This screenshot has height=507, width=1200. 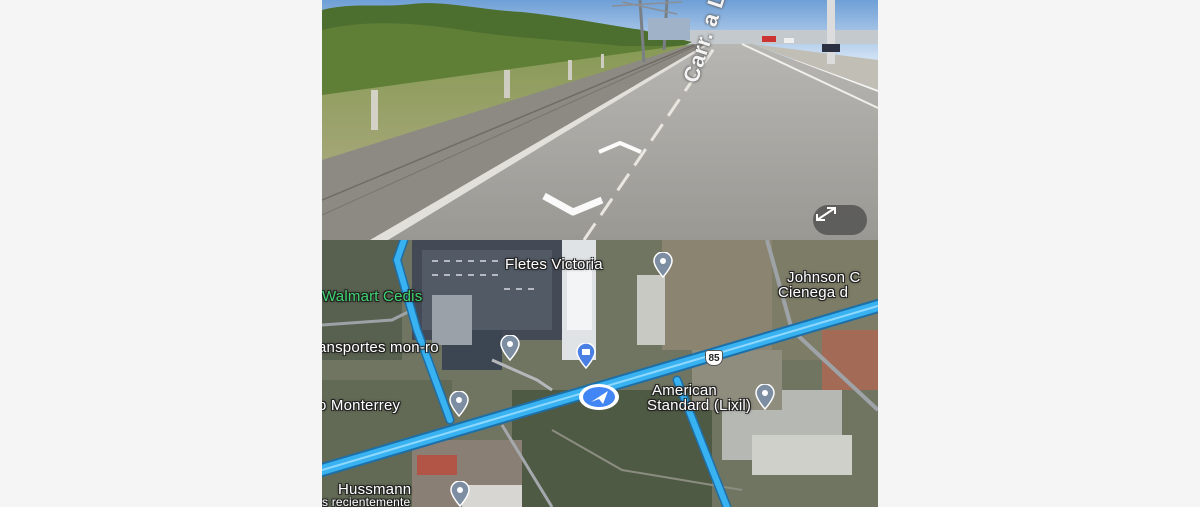 What do you see at coordinates (586, 356) in the screenshot?
I see `shopping-pin-icon` at bounding box center [586, 356].